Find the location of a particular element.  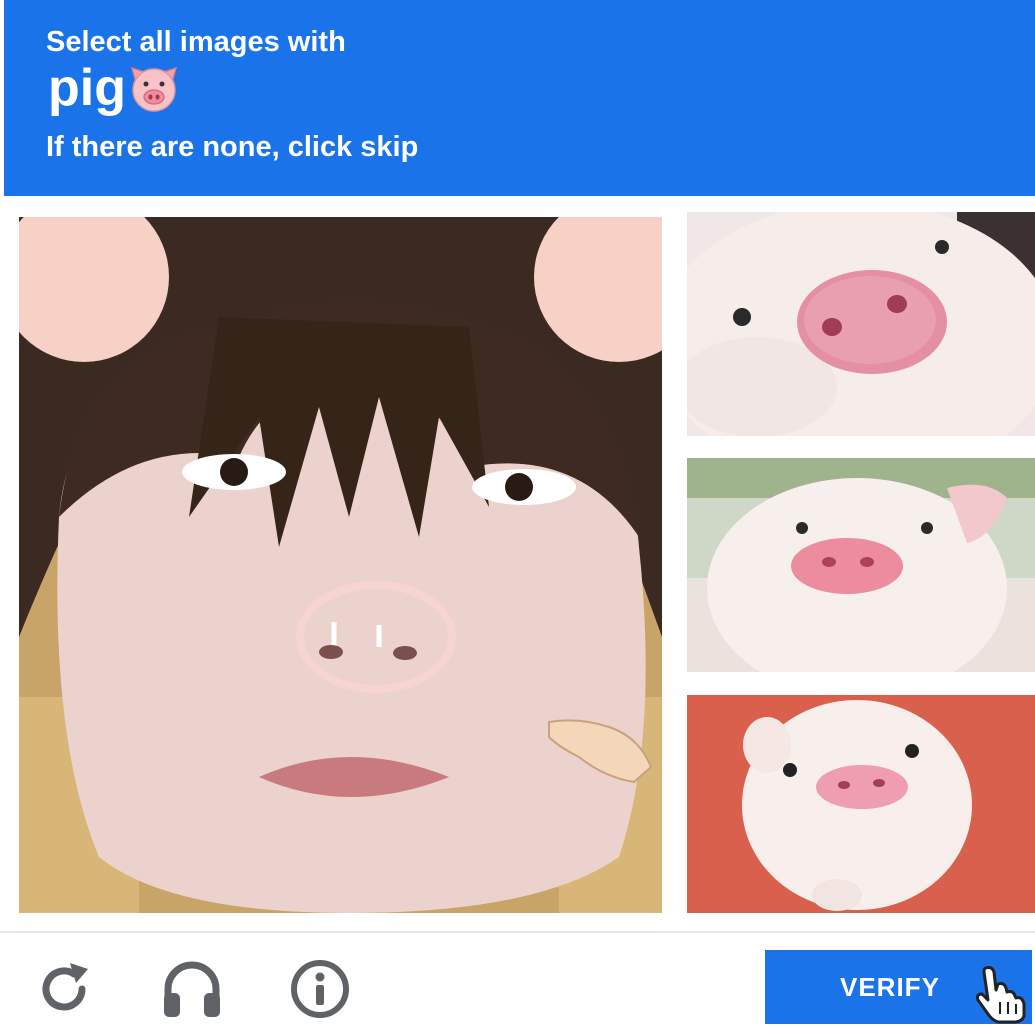

headphones-icon is located at coordinates (192, 989).